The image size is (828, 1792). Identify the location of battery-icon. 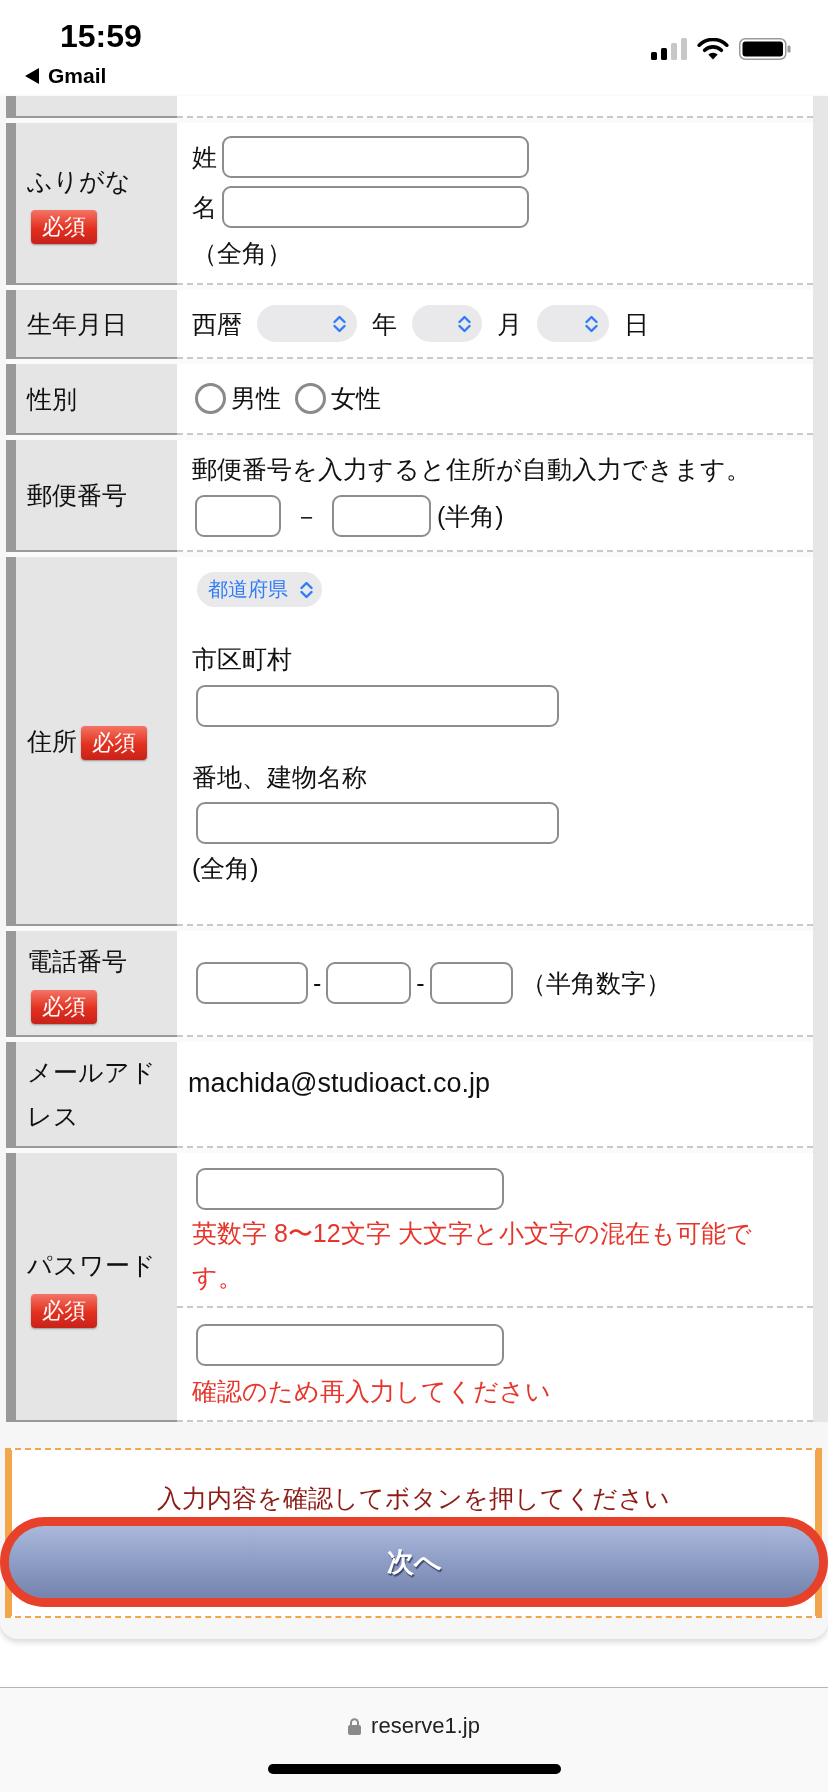
(765, 49).